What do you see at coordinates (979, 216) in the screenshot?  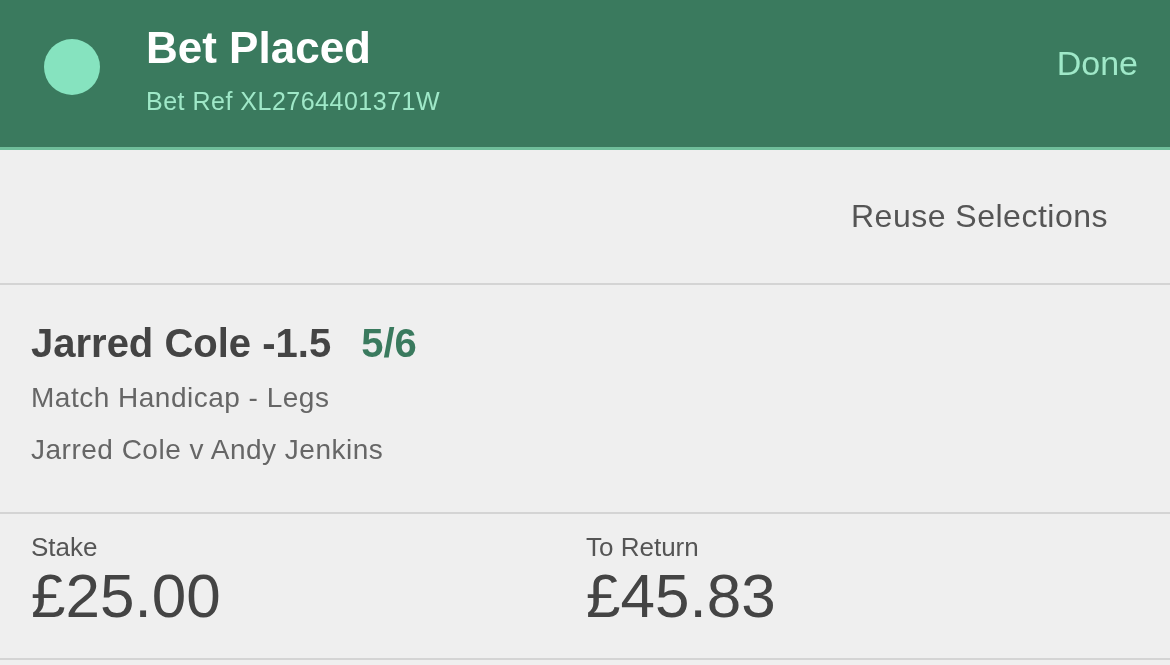 I see `reuse-selections-link: Reuse Selections` at bounding box center [979, 216].